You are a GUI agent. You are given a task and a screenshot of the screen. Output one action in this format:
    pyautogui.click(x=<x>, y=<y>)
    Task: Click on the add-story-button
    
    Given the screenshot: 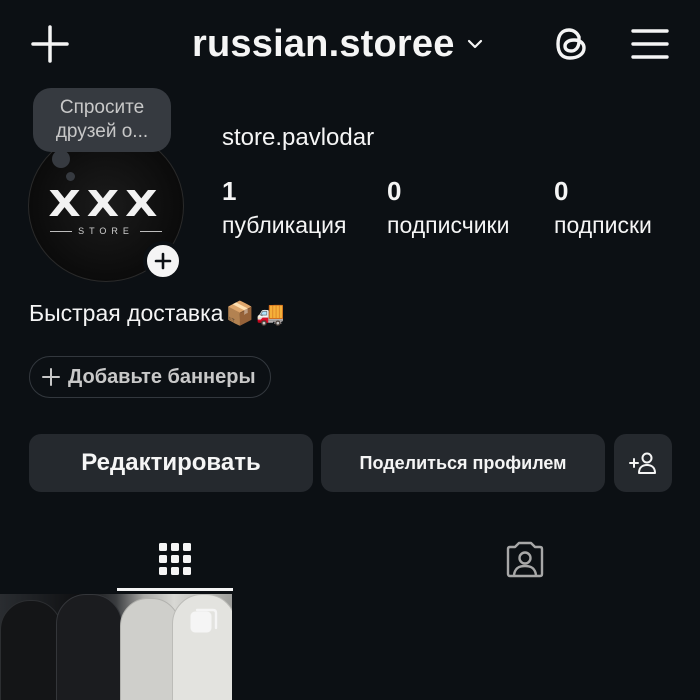 What is the action you would take?
    pyautogui.click(x=163, y=261)
    